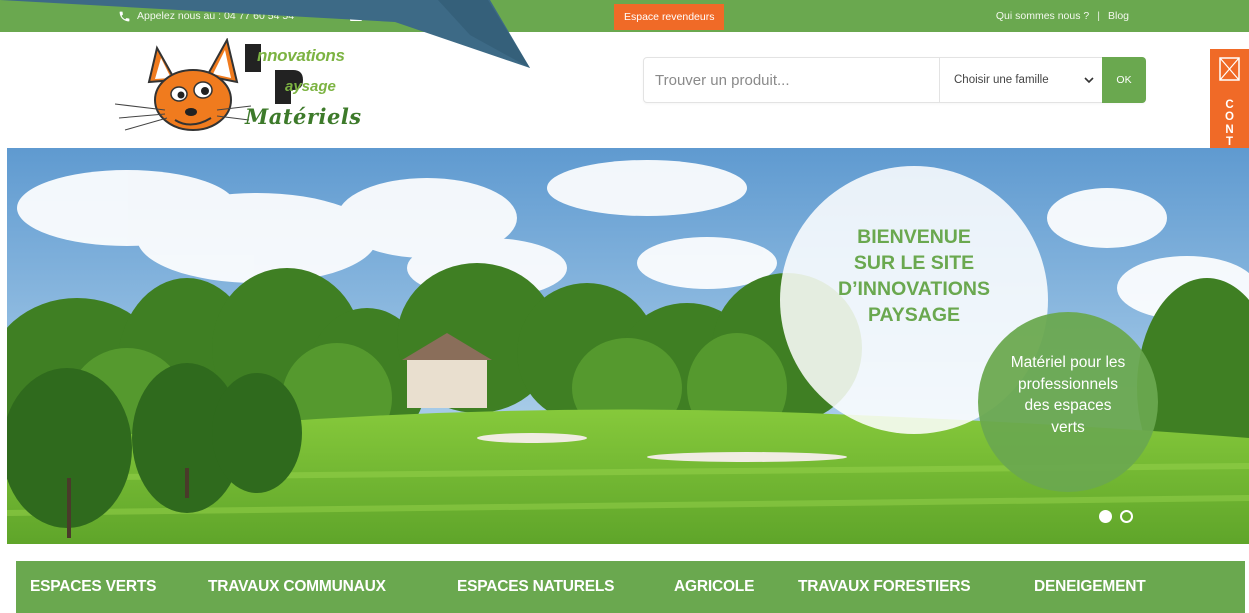 The height and width of the screenshot is (613, 1249). Describe the element at coordinates (1116, 516) in the screenshot. I see `slider-dots` at that location.